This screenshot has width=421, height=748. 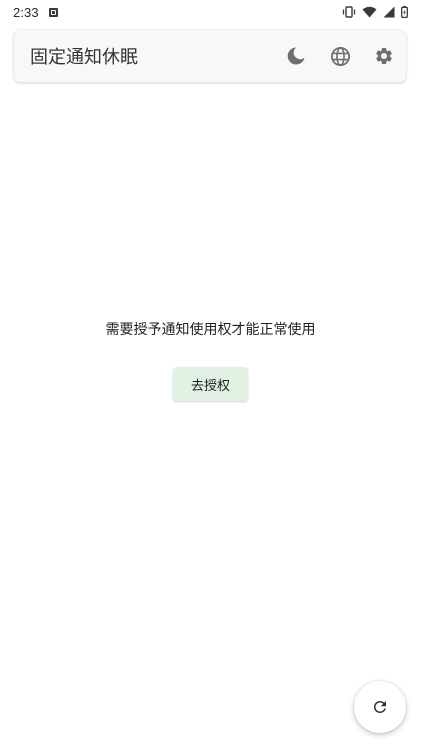 What do you see at coordinates (369, 12) in the screenshot?
I see `wifi-icon` at bounding box center [369, 12].